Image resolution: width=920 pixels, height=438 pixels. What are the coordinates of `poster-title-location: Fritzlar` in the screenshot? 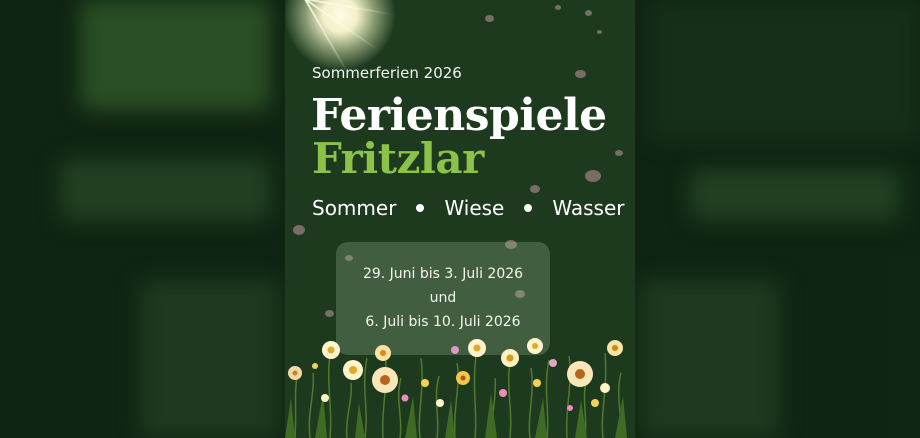 It's located at (398, 158).